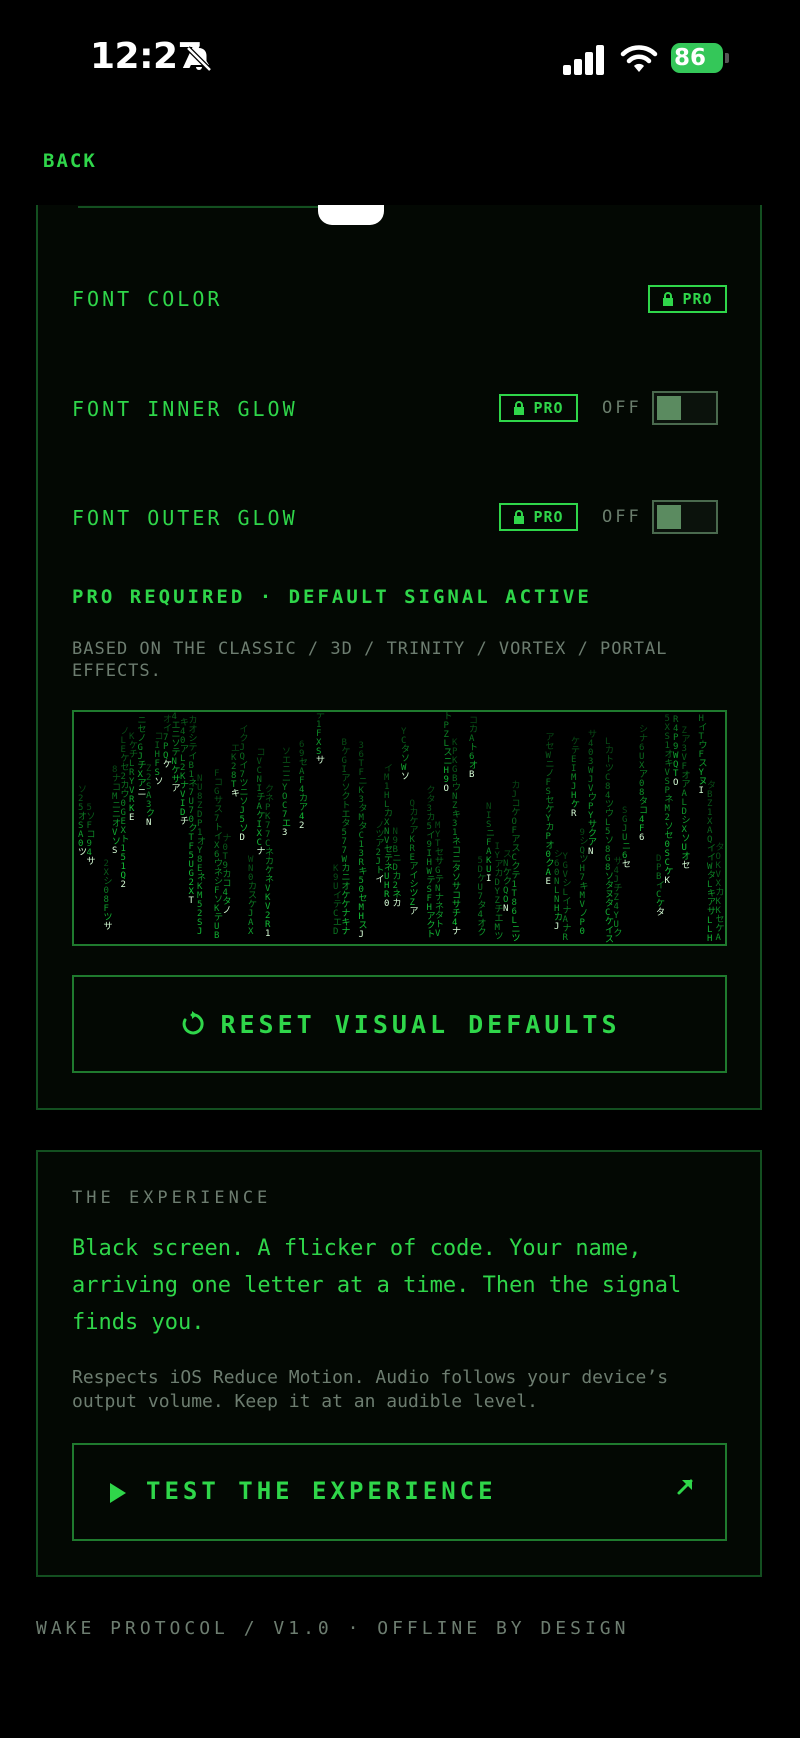 This screenshot has height=1738, width=800. What do you see at coordinates (660, 912) in the screenshot?
I see `matrix-glyph: タ` at bounding box center [660, 912].